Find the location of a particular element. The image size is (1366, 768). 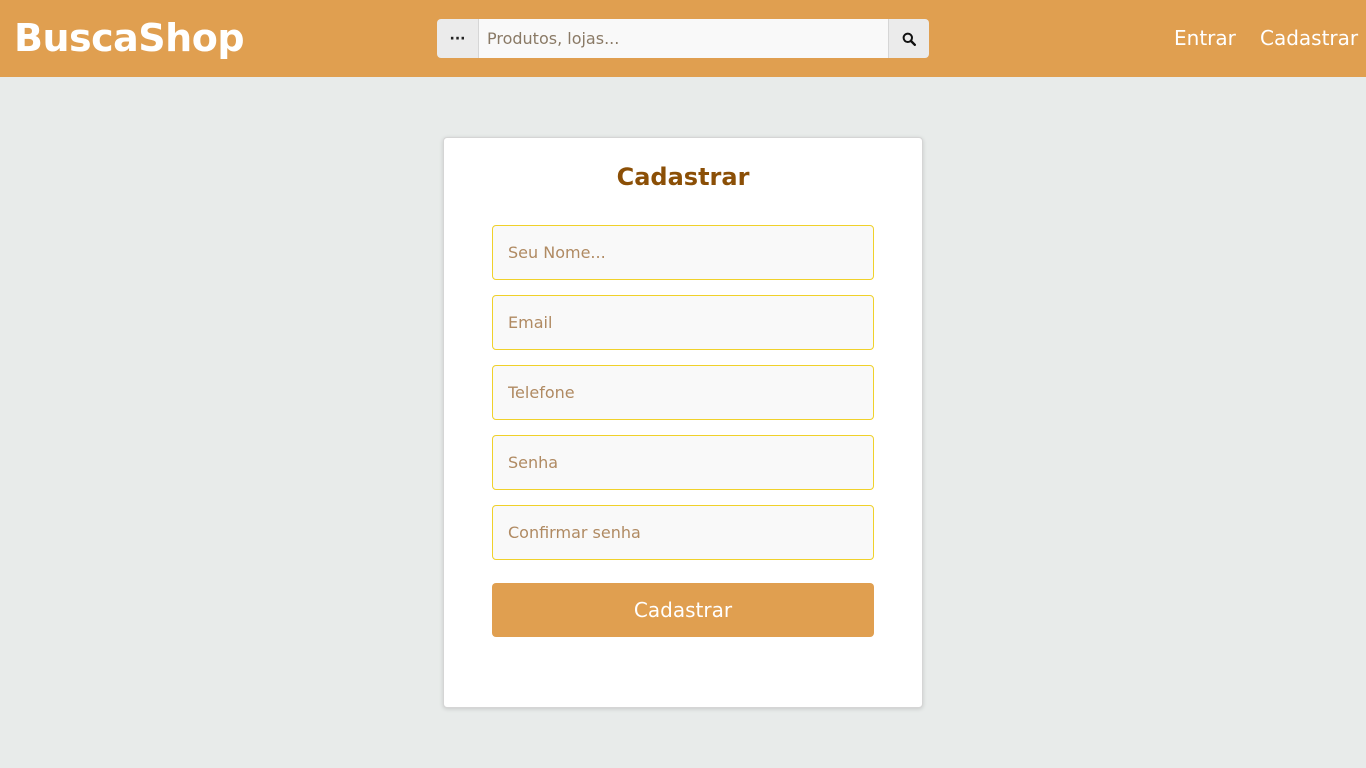

search-bar: ··· is located at coordinates (683, 38).